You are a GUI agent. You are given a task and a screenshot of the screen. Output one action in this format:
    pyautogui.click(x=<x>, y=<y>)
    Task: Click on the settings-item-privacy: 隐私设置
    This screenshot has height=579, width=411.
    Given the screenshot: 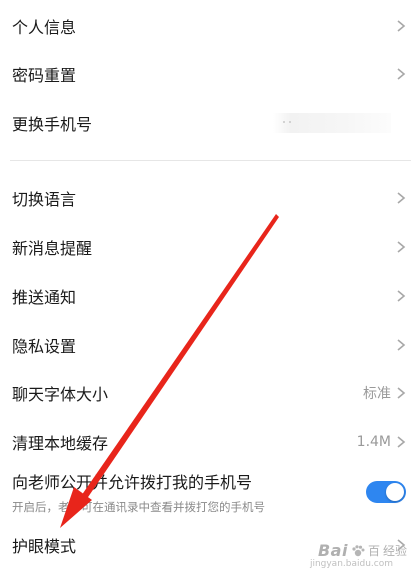 What is the action you would take?
    pyautogui.click(x=205, y=345)
    